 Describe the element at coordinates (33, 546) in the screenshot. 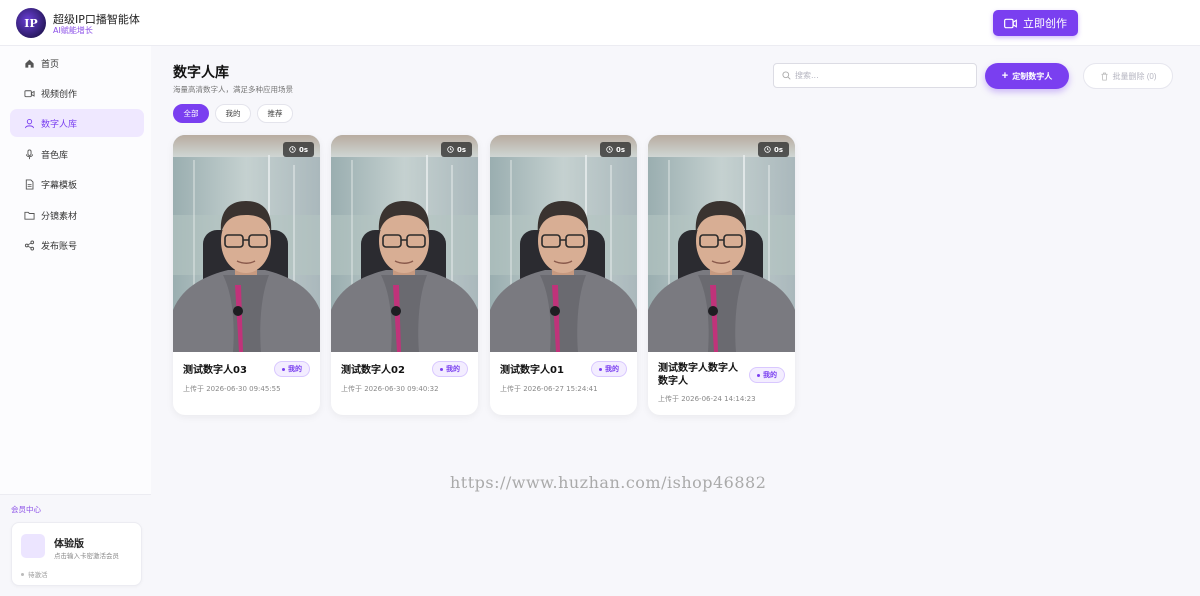

I see `member-plan-icon` at that location.